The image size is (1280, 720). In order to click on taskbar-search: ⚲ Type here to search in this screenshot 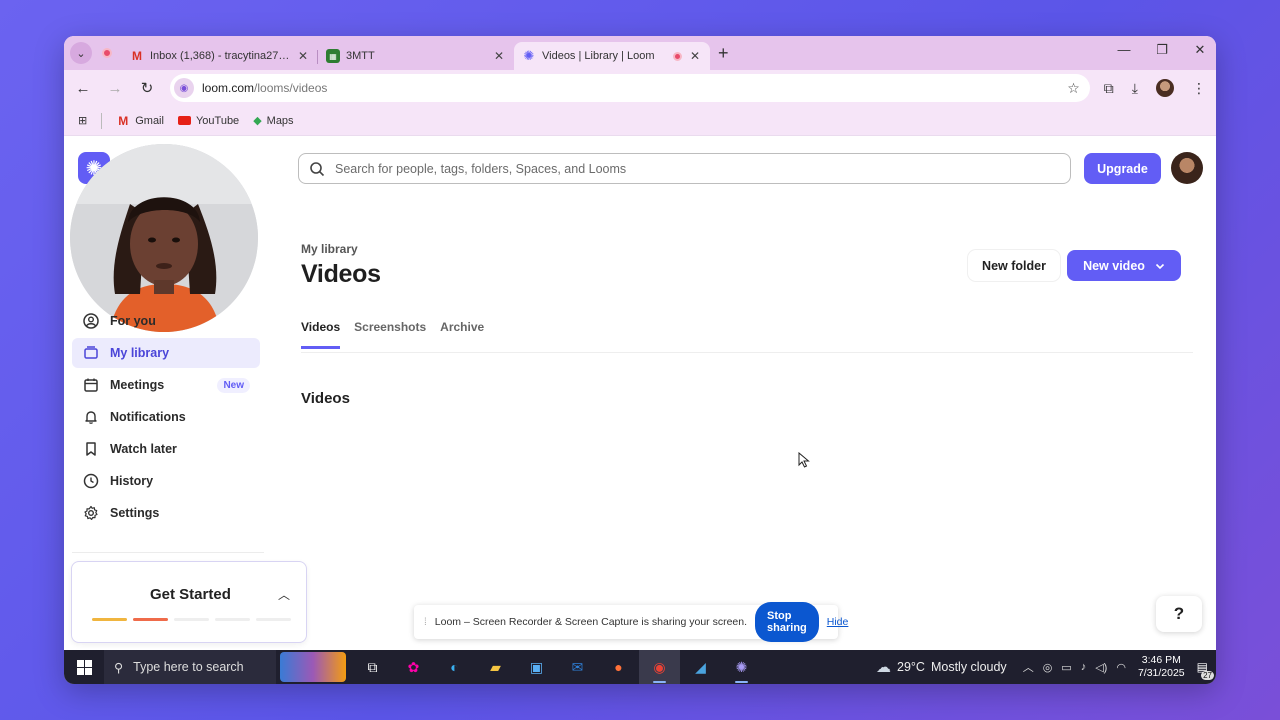, I will do `click(190, 667)`.